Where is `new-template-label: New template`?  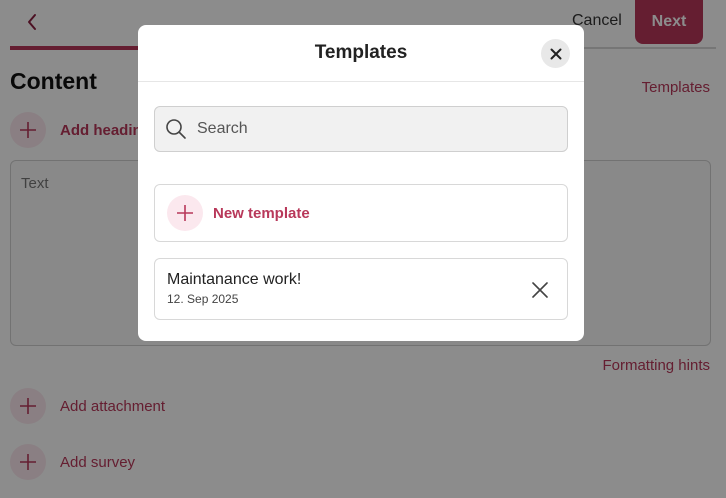 new-template-label: New template is located at coordinates (261, 213).